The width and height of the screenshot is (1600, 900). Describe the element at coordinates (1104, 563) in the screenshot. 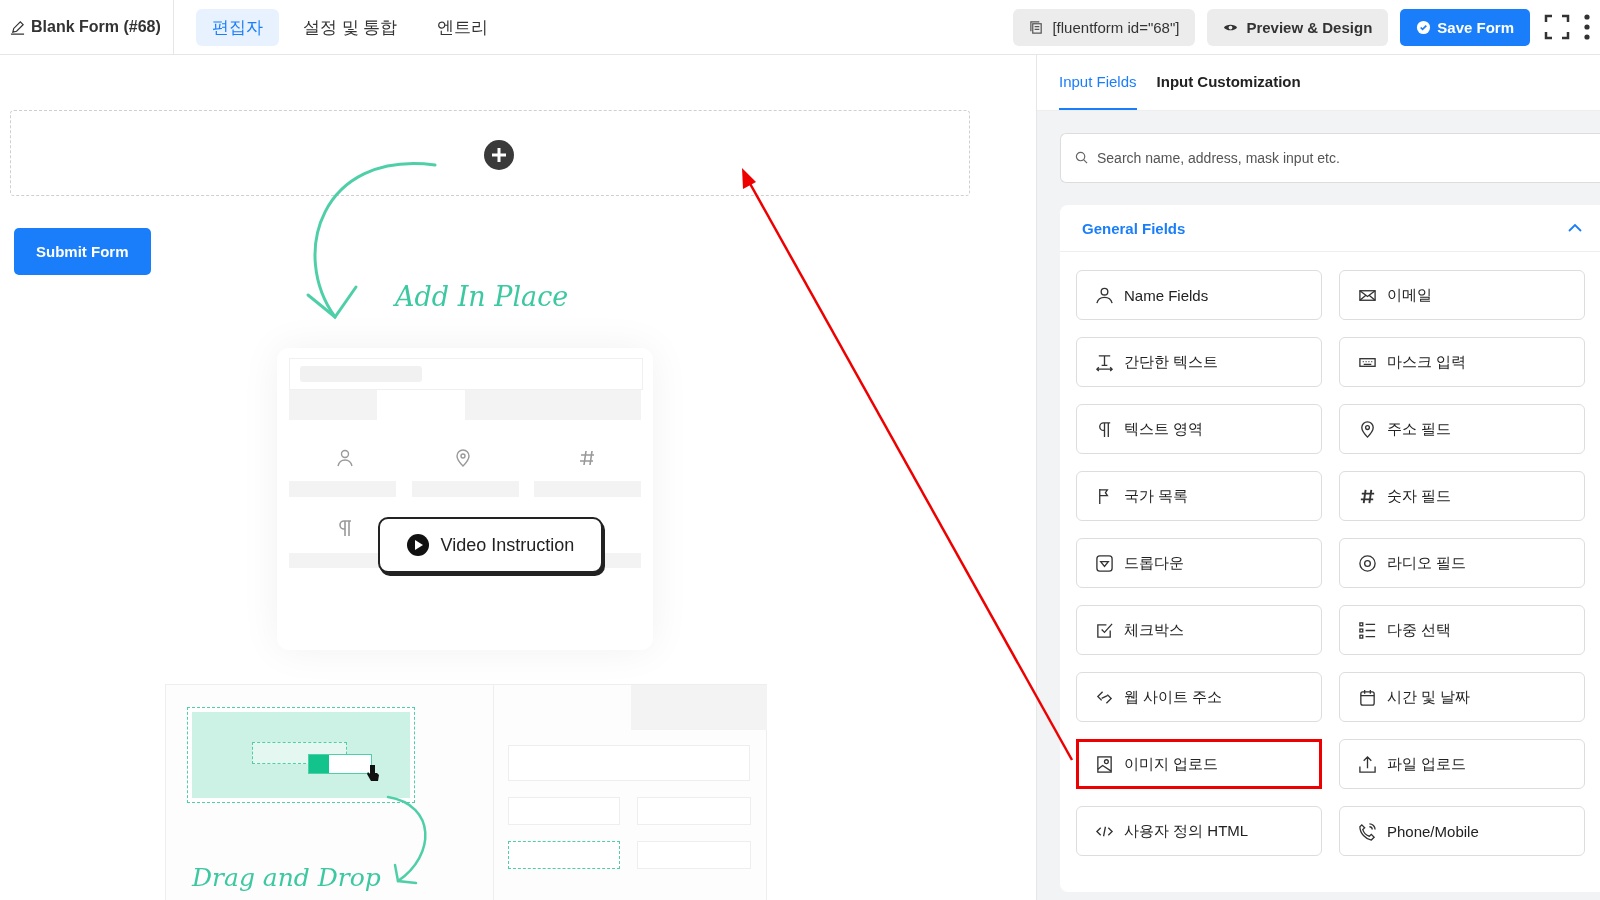

I see `dropdown-icon` at that location.